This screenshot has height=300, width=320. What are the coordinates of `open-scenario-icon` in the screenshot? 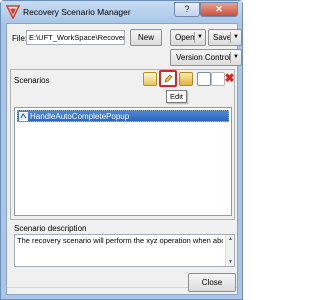 It's located at (186, 79).